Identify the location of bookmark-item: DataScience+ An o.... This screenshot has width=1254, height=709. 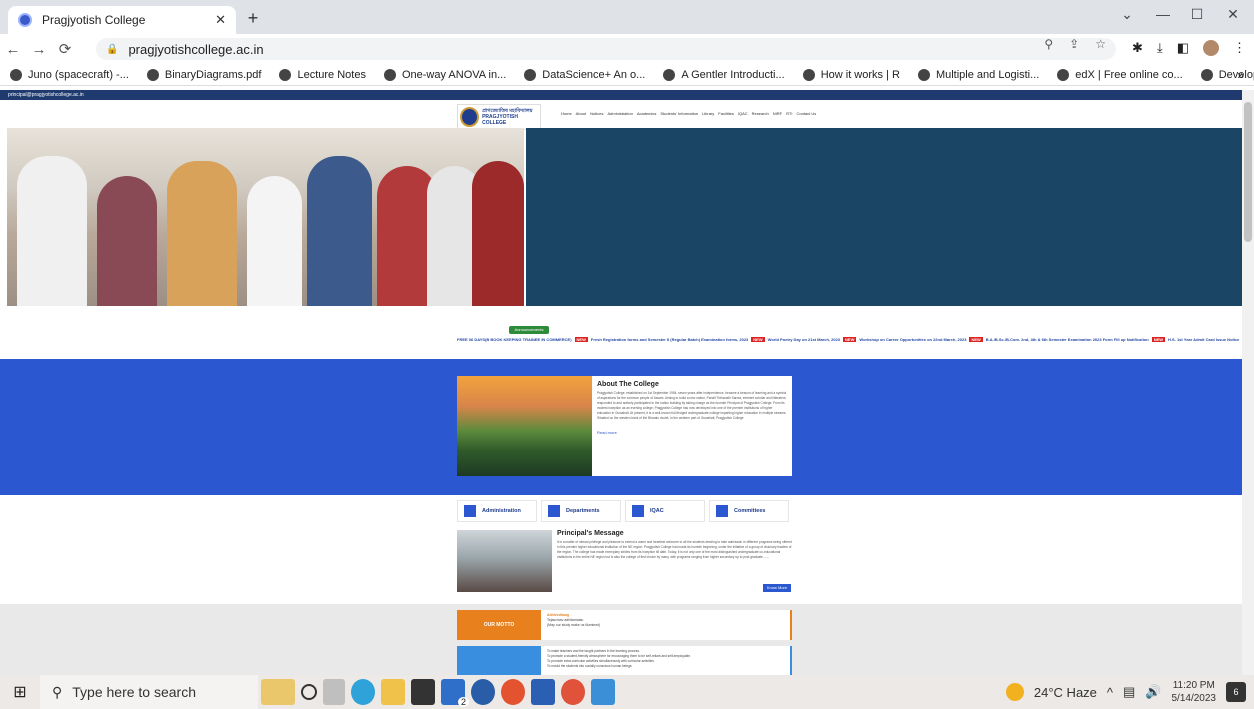
(584, 74).